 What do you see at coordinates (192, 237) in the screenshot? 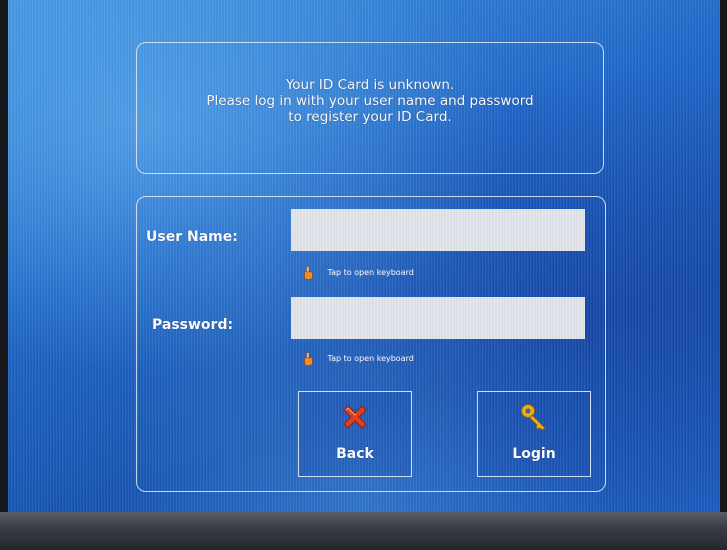
I see `username-label: User Name:` at bounding box center [192, 237].